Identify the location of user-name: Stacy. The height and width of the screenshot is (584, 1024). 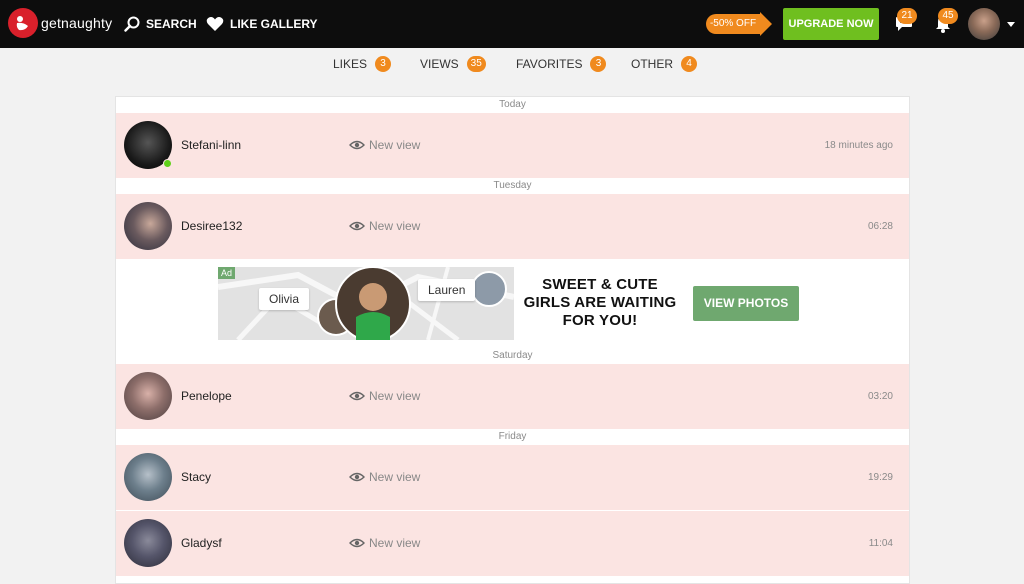
(196, 477).